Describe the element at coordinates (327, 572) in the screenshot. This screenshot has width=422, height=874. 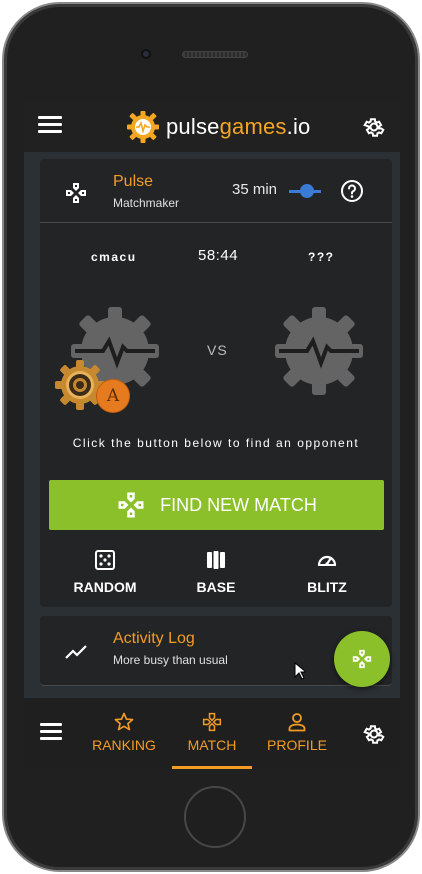
I see `mode-blitz-button: BLITZ` at that location.